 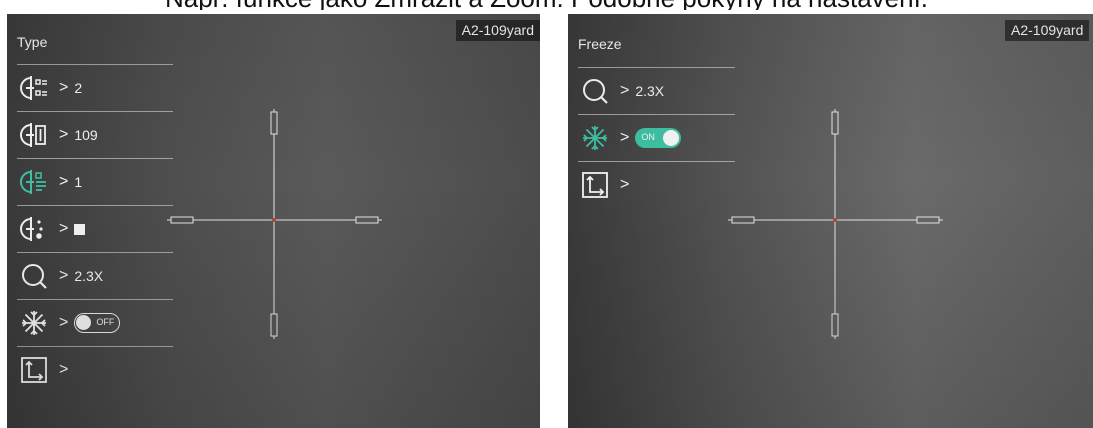 I want to click on freeze-toggle: OFF, so click(x=97, y=323).